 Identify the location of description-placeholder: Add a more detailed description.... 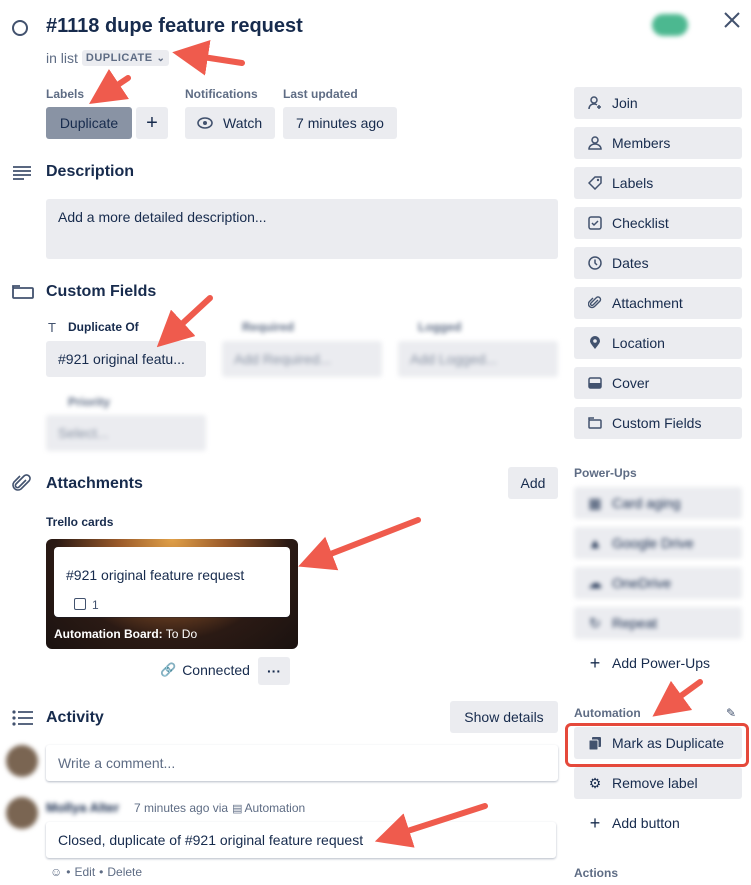
(162, 217).